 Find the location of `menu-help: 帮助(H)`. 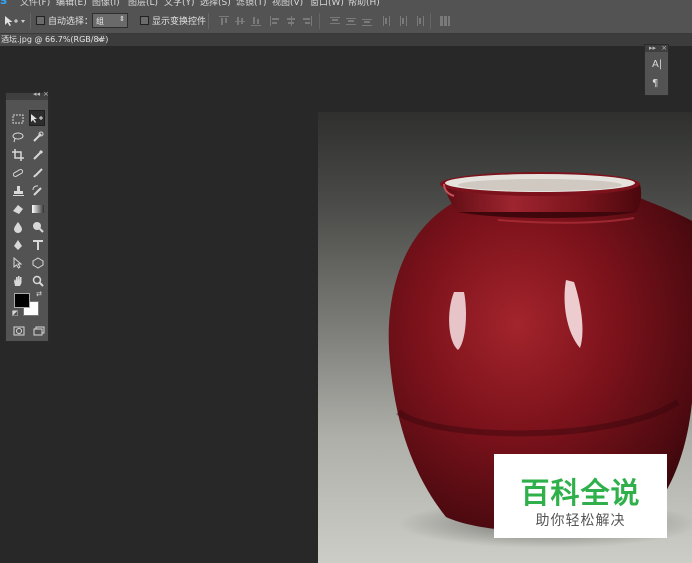

menu-help: 帮助(H) is located at coordinates (364, 4).